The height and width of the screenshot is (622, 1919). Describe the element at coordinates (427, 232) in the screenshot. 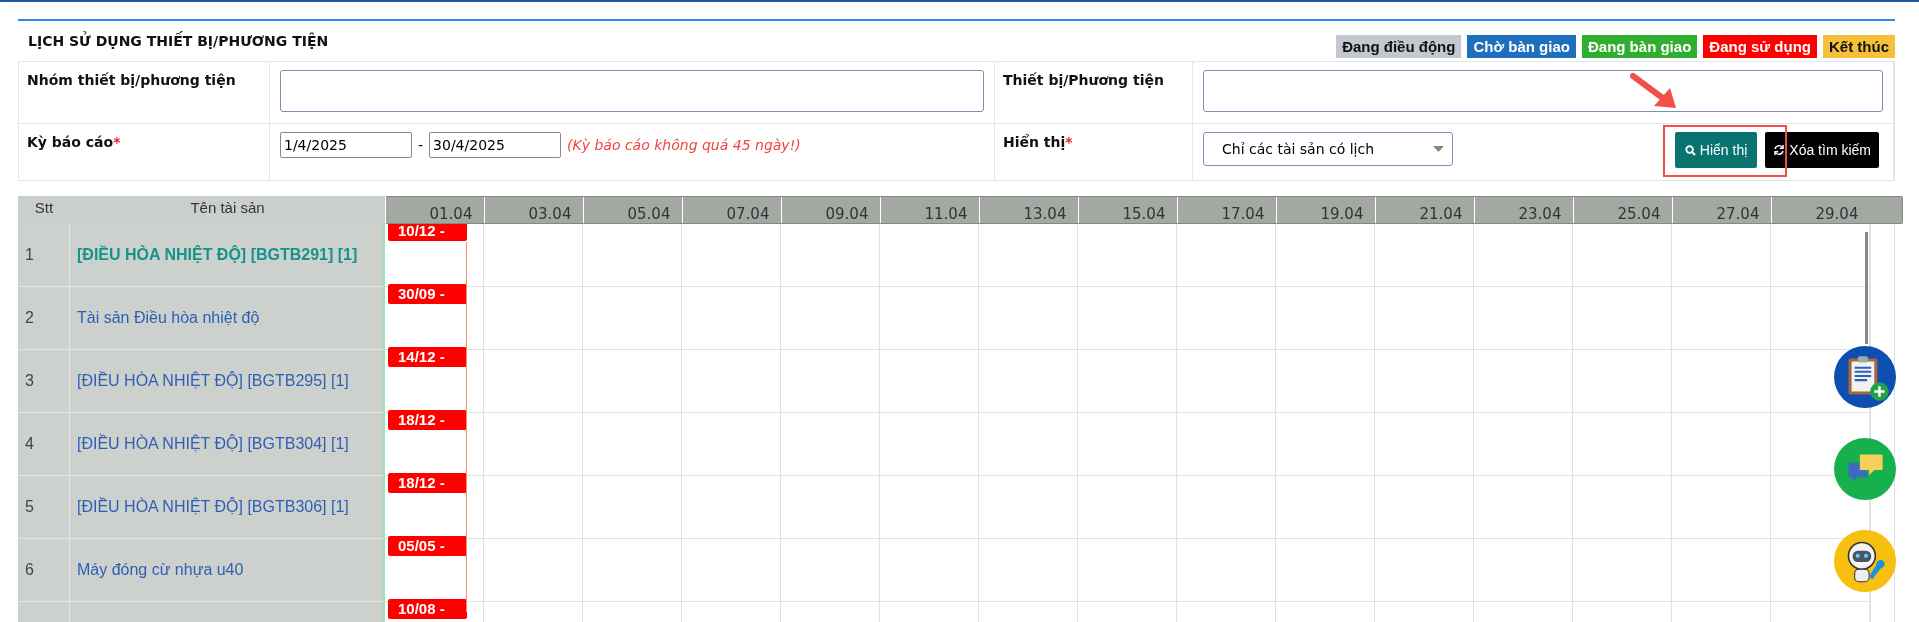

I see `schedule-bar: 10/12 -` at that location.